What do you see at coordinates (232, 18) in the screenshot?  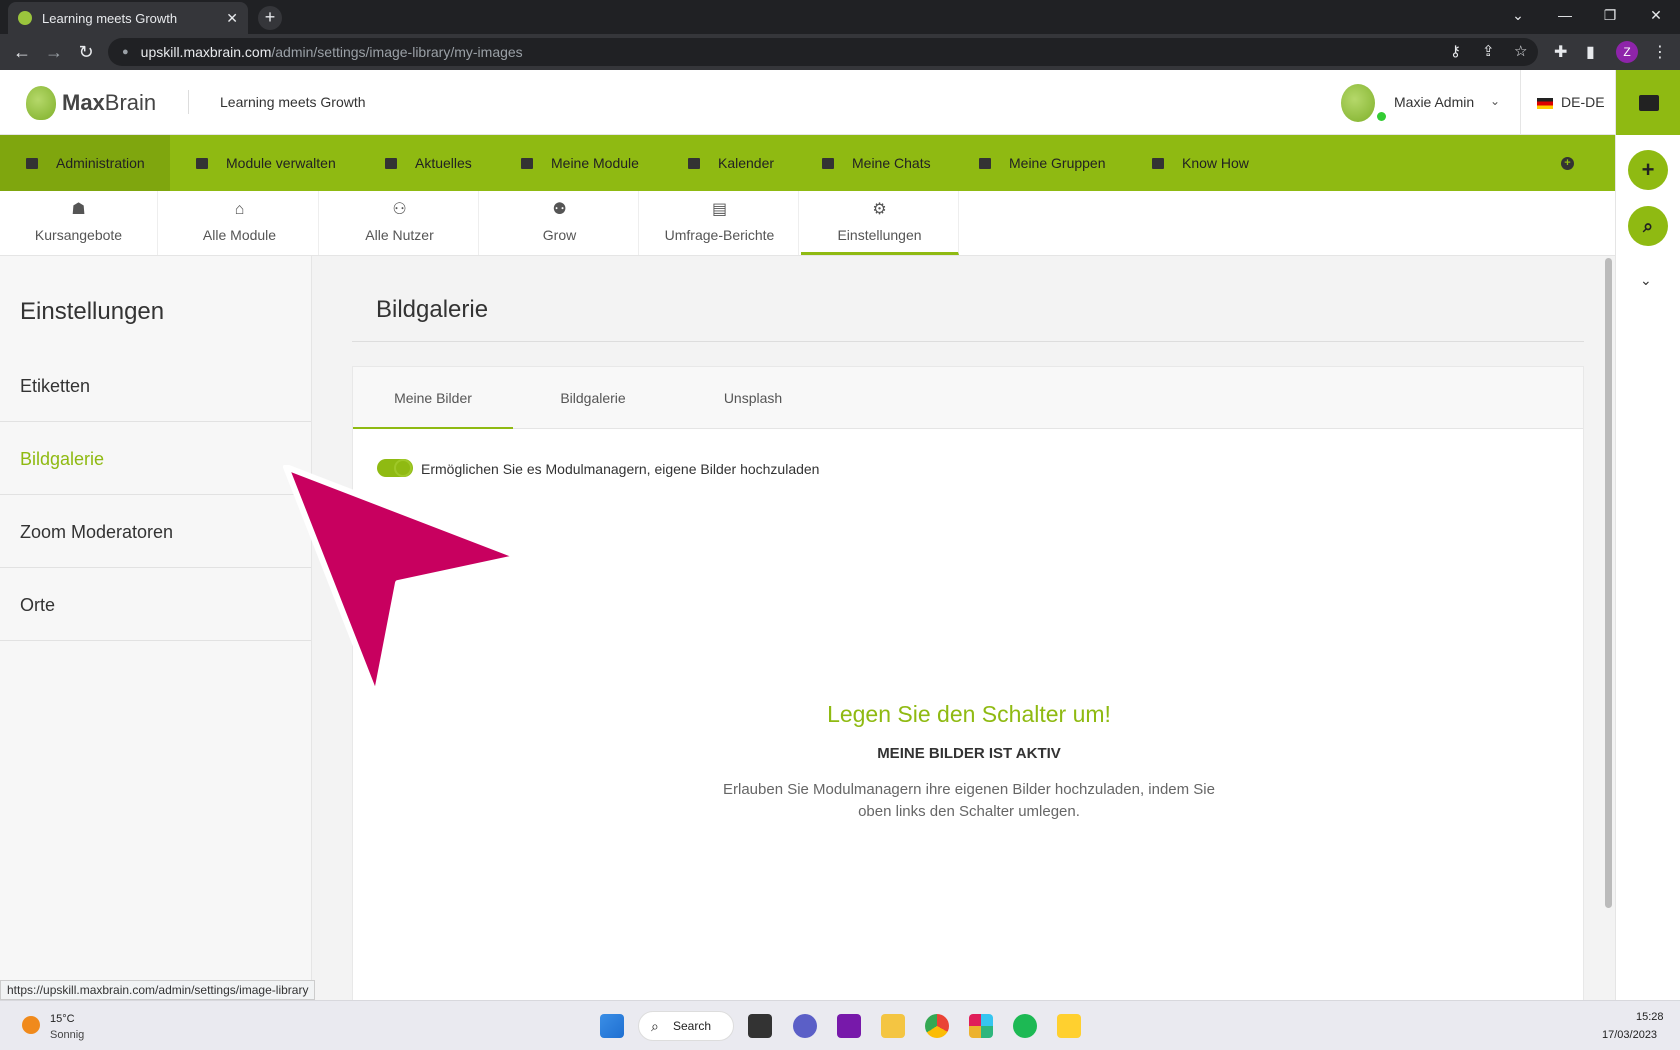 I see `close-tab-icon: ✕` at bounding box center [232, 18].